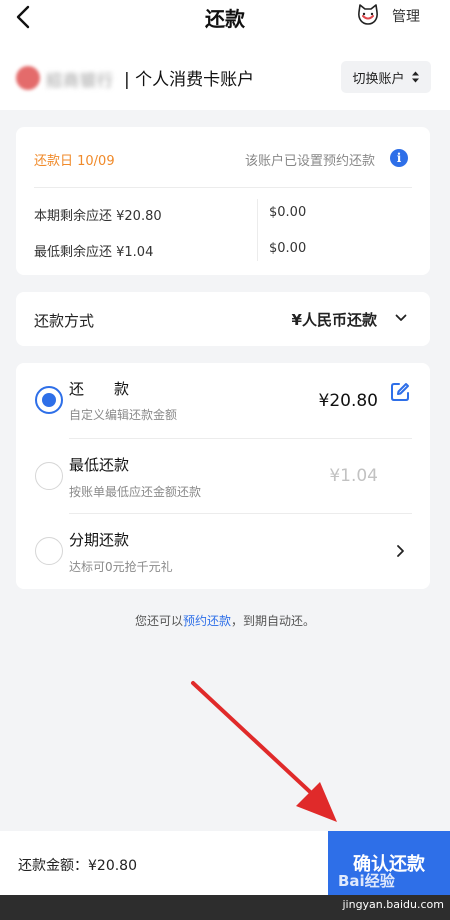 The image size is (450, 920). I want to click on option-title: 还款, so click(114, 389).